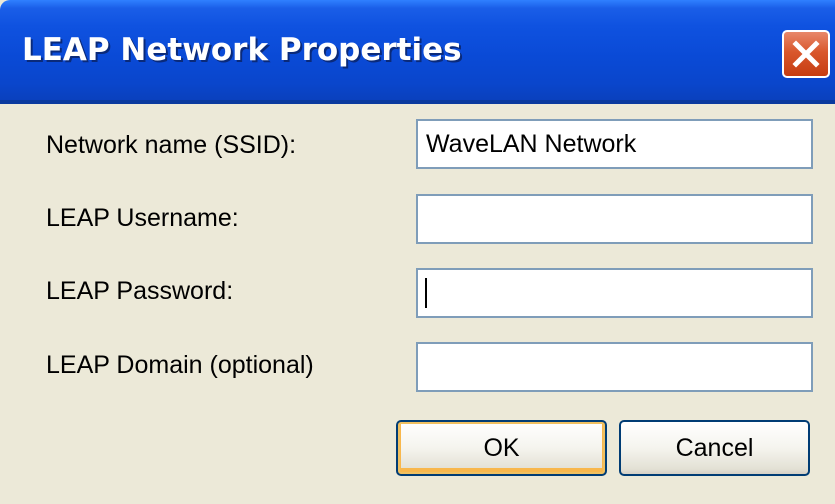 This screenshot has width=835, height=504. I want to click on cancel-button: Cancel, so click(714, 448).